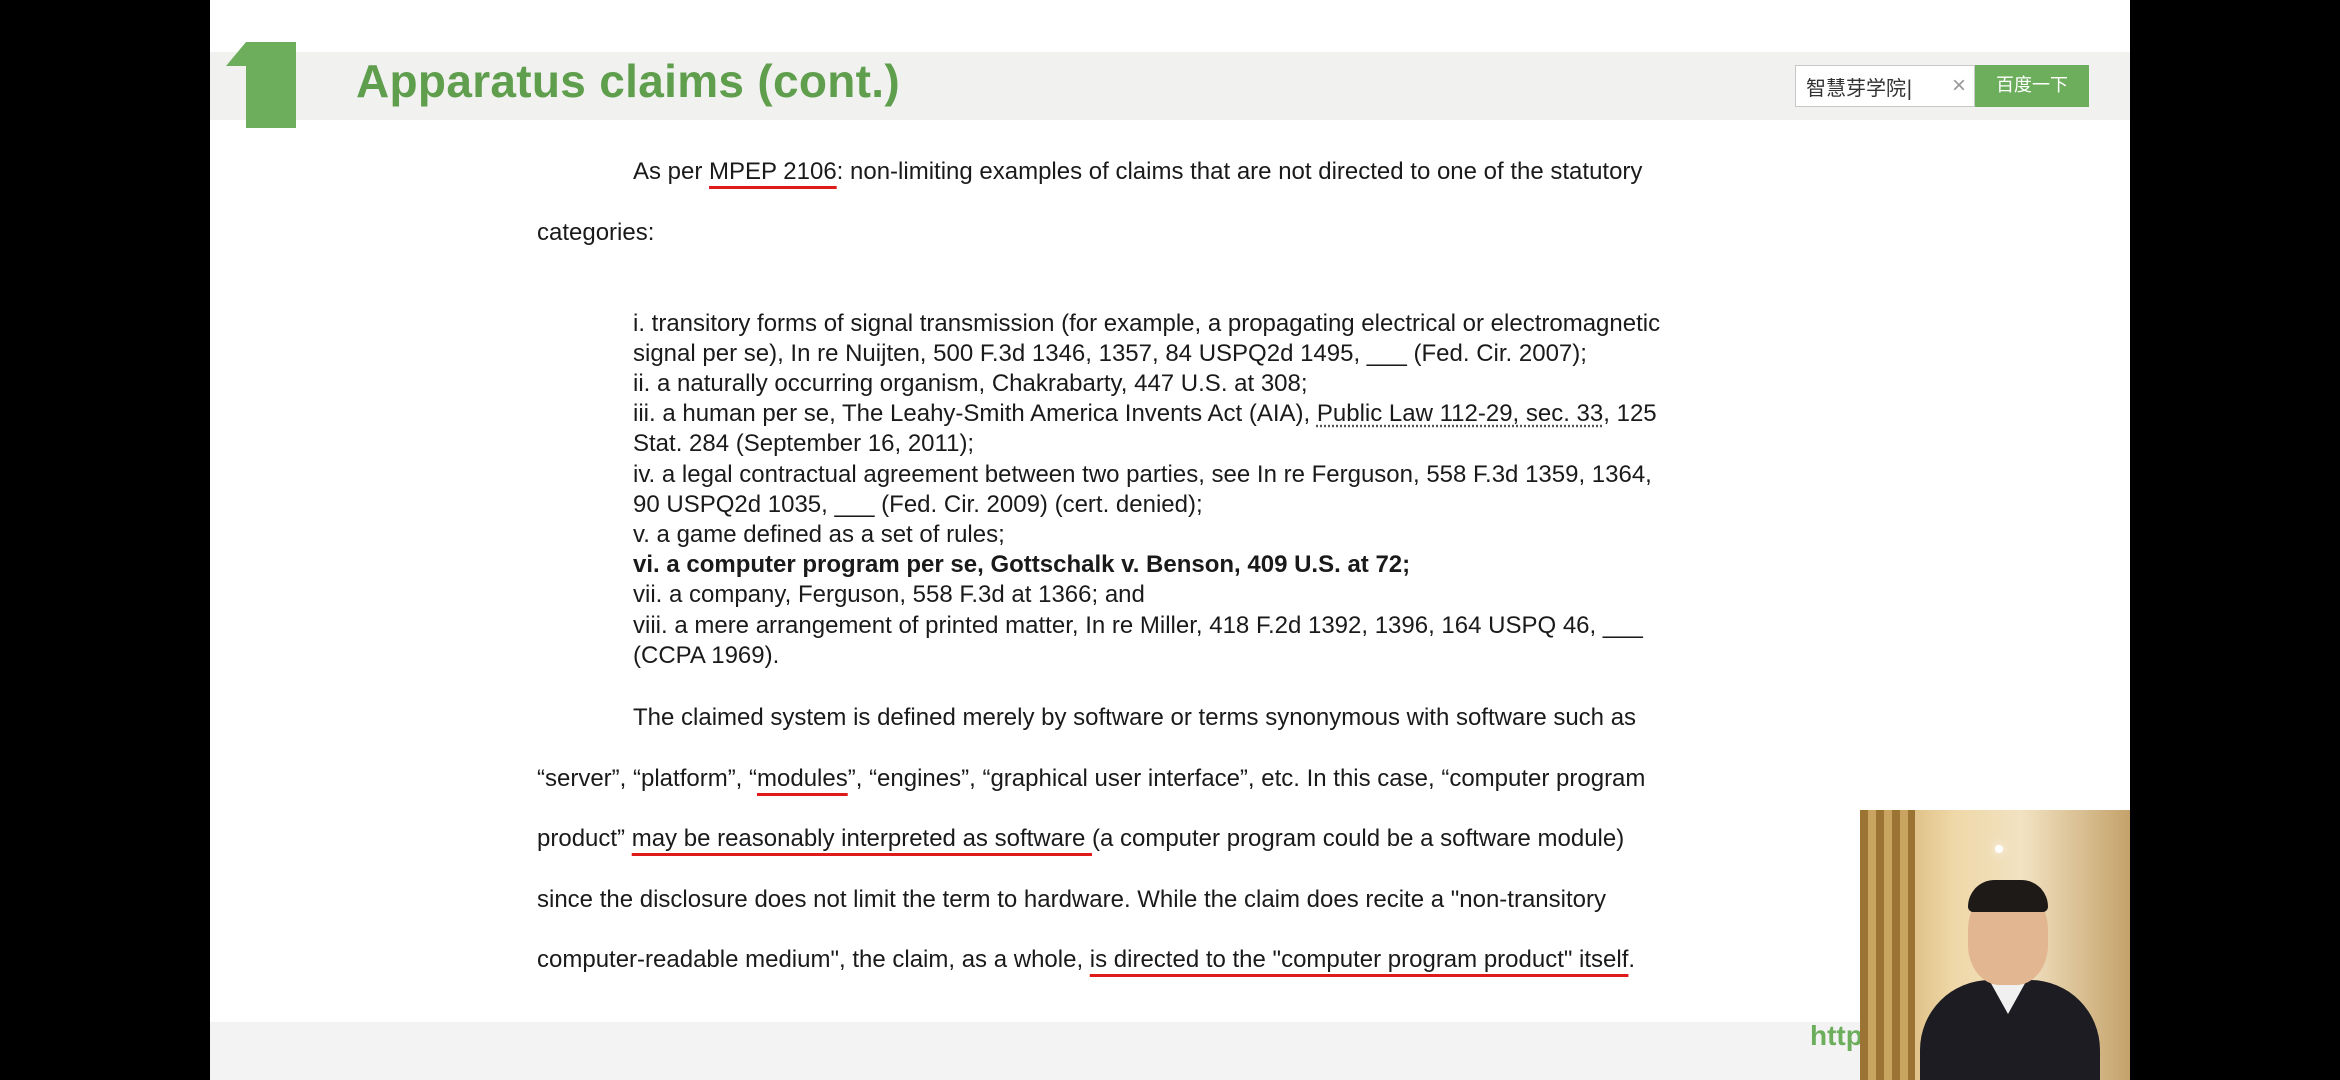 The image size is (2340, 1080). I want to click on body-text: ., so click(1632, 959).